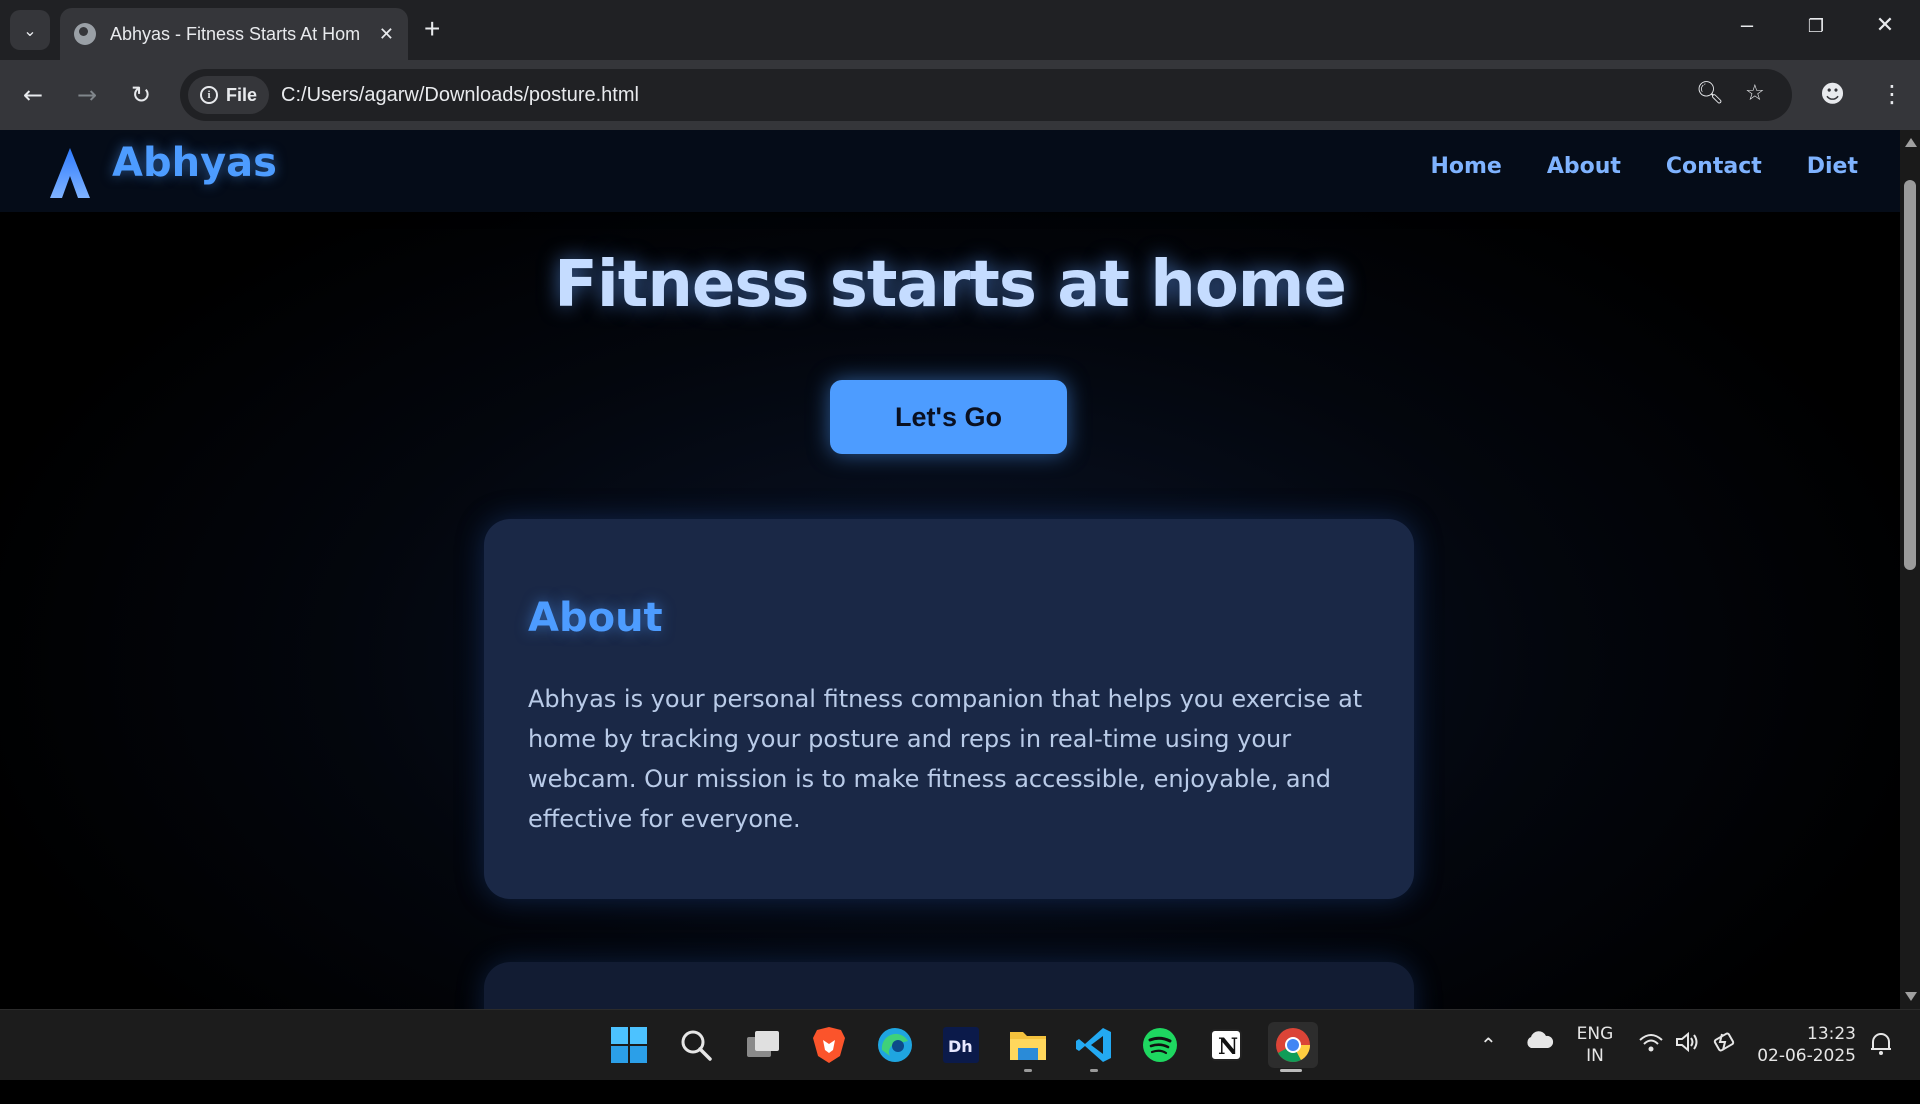  I want to click on search-icon, so click(696, 1045).